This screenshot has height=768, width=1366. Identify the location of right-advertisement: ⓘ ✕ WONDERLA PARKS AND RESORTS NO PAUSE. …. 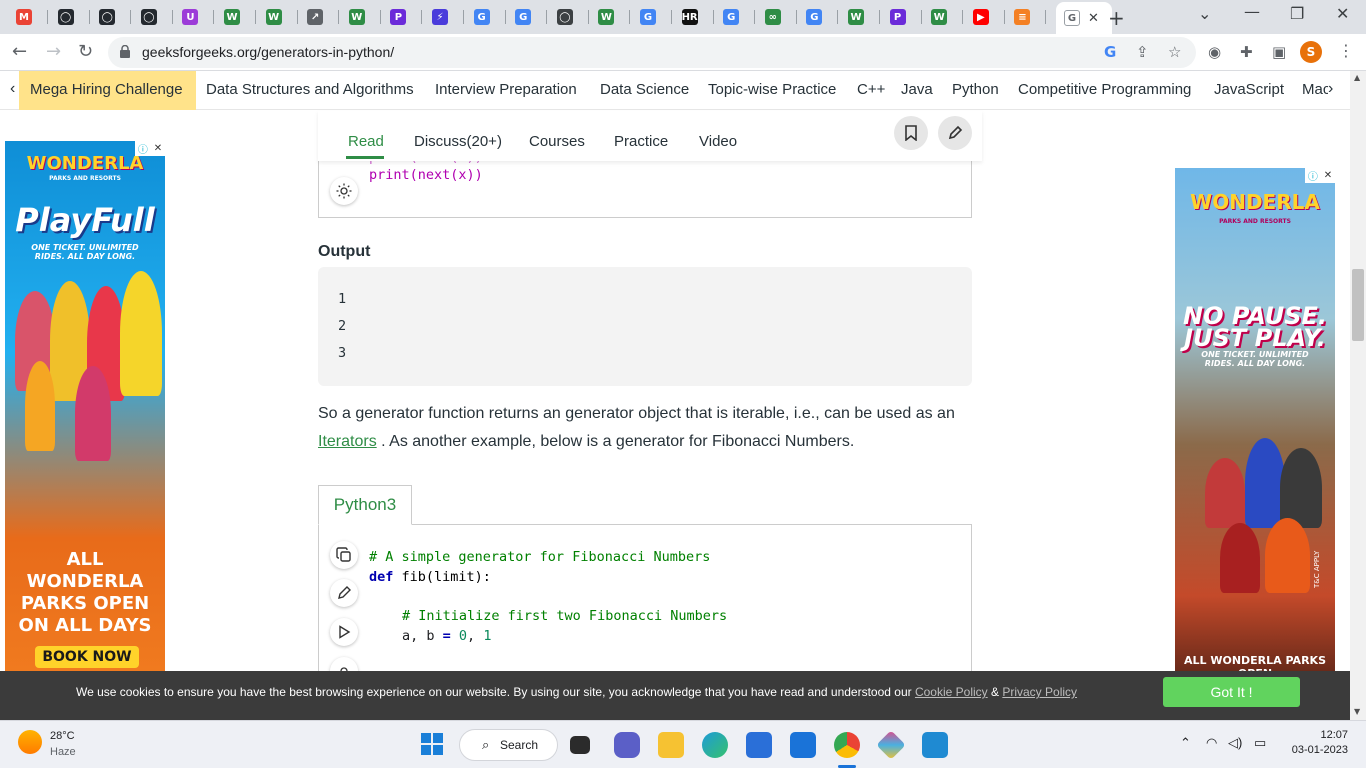
(1255, 419).